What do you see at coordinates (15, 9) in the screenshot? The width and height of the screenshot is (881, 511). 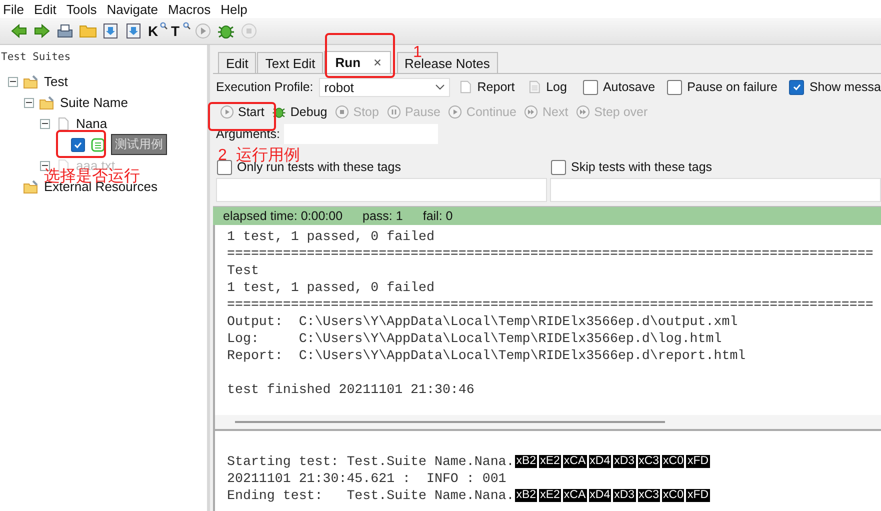 I see `menu-item: File` at bounding box center [15, 9].